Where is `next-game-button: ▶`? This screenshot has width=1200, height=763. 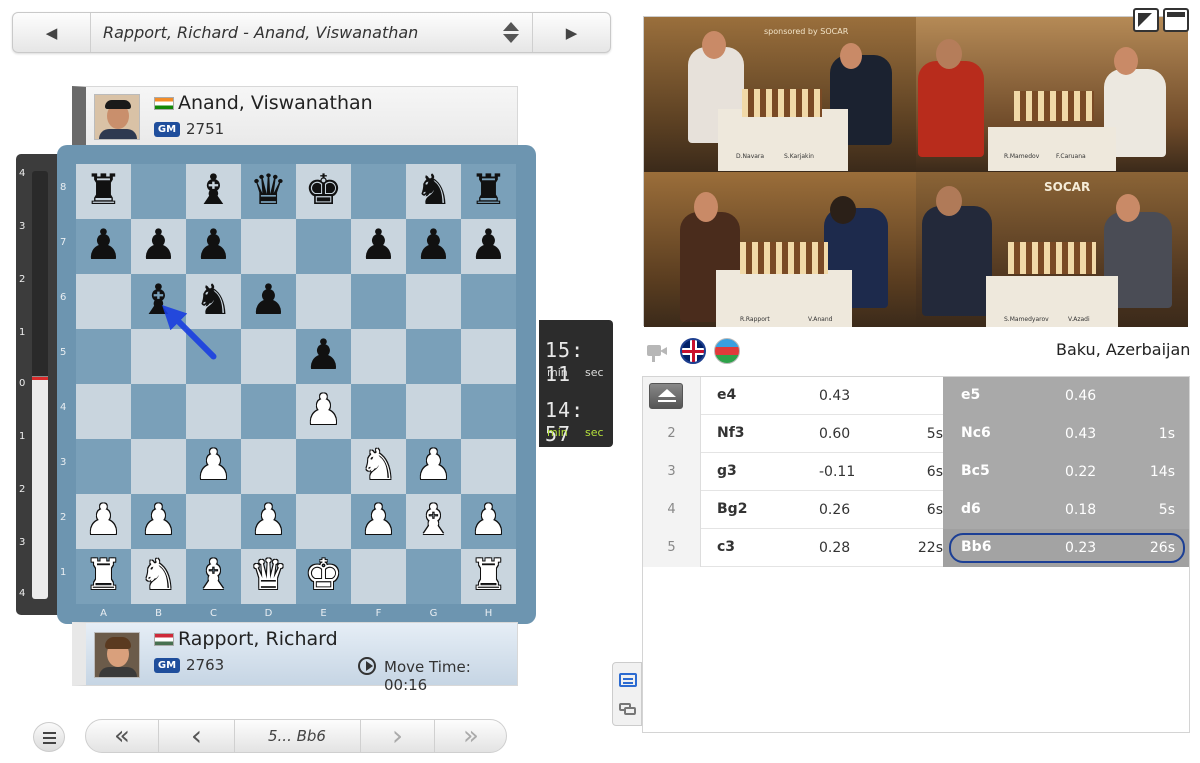
next-game-button: ▶ is located at coordinates (571, 32).